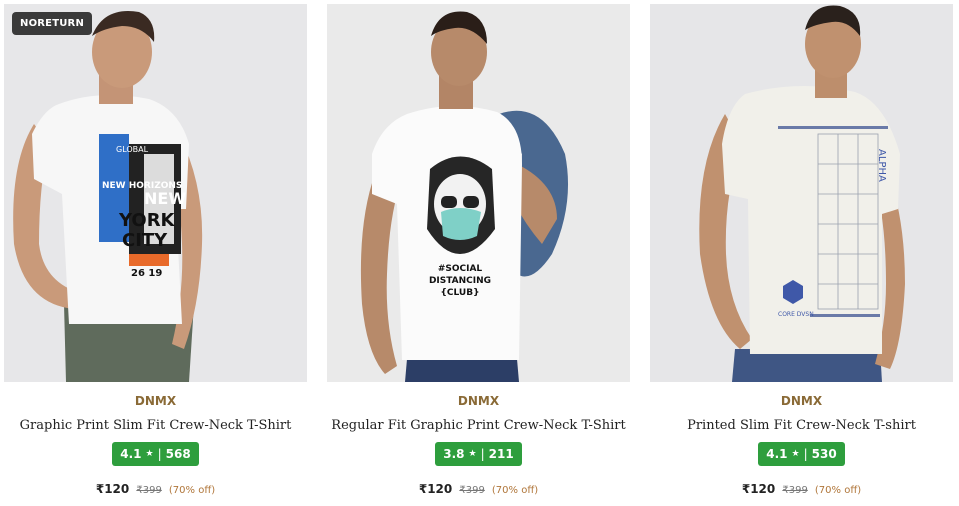 The image size is (959, 506). Describe the element at coordinates (460, 281) in the screenshot. I see `print-distancing: DISTANCING` at that location.